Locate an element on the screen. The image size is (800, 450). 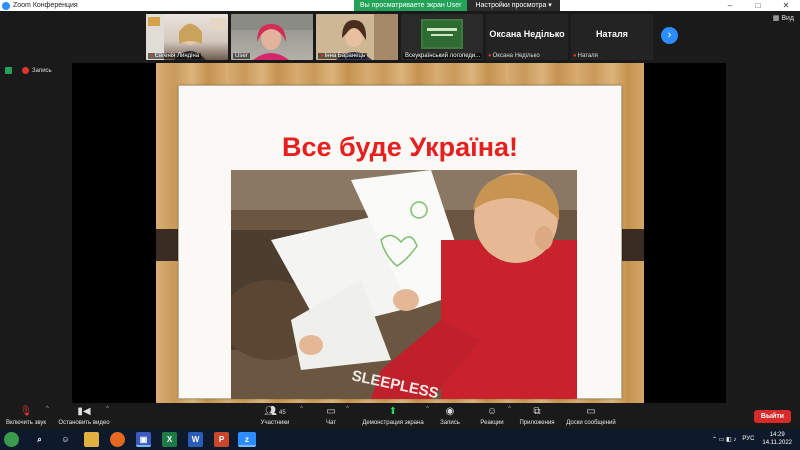
participant-display-name: Наталя is located at coordinates (612, 34).